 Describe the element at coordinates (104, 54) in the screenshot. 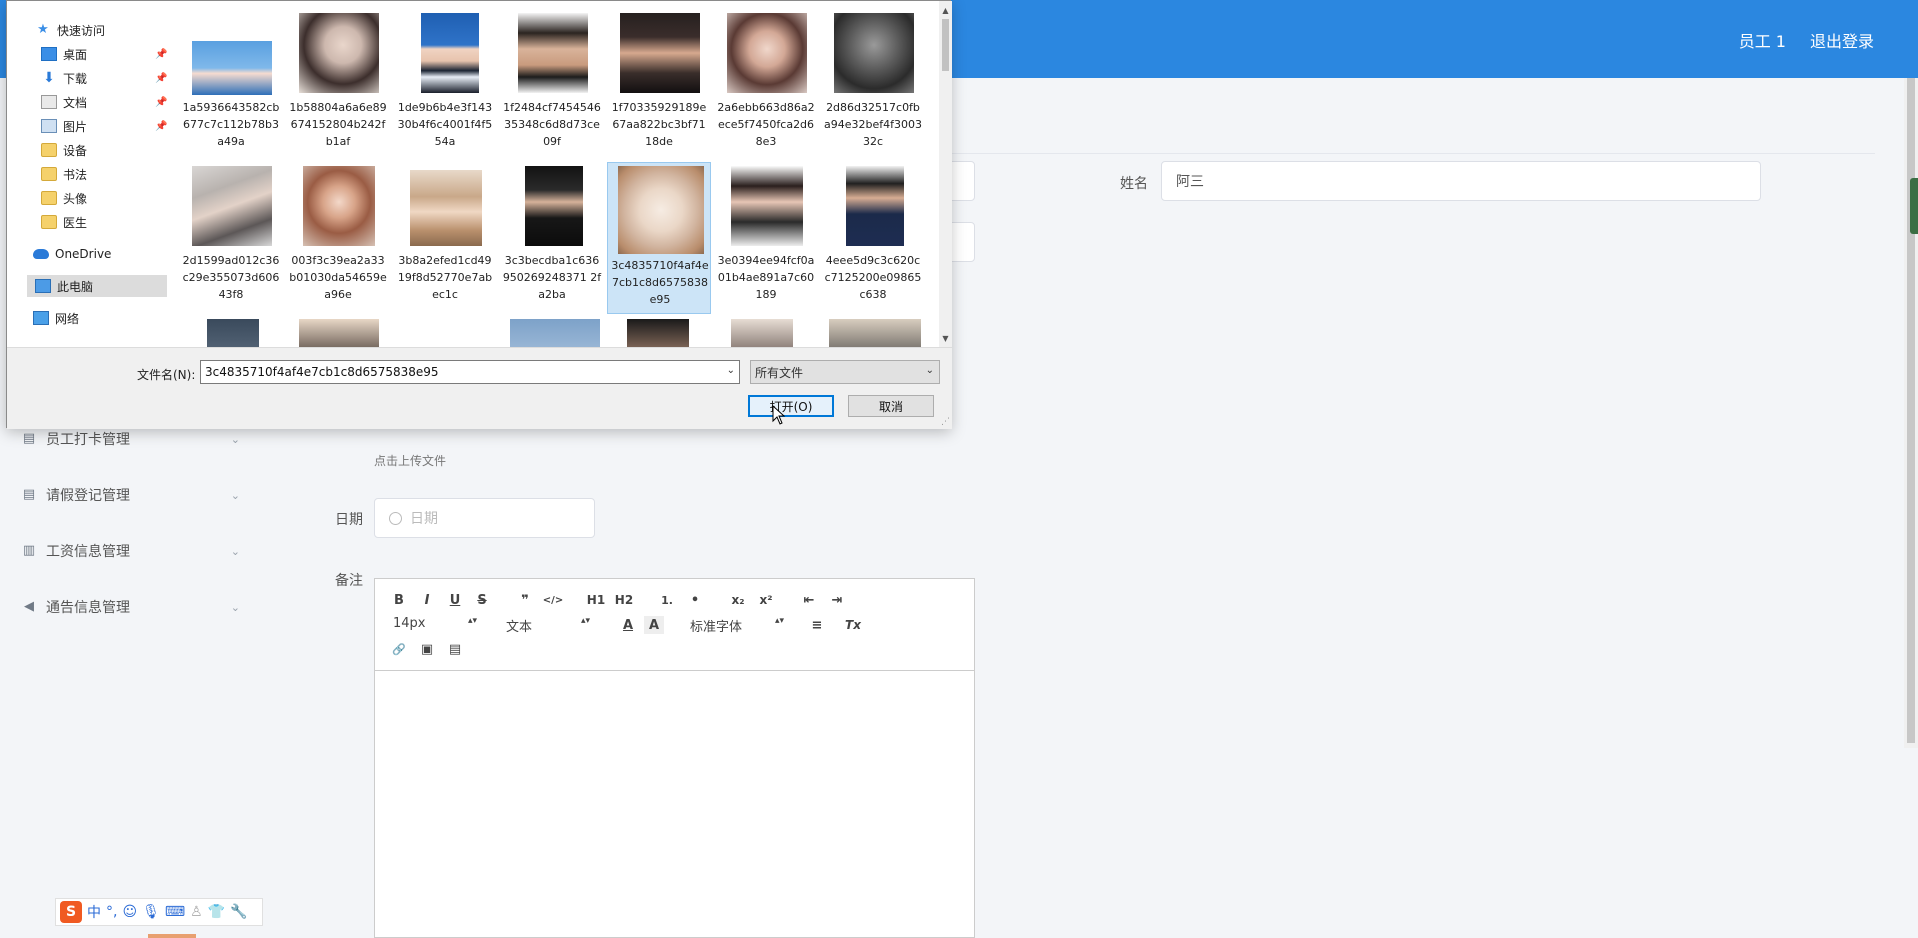

I see `nav-desktop: 桌面 📌` at that location.